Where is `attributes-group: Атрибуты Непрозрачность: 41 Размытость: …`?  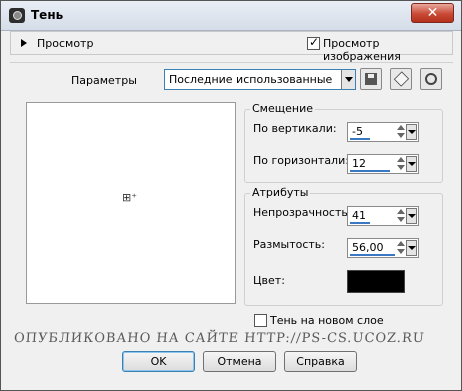
attributes-group: Атрибуты Непрозрачность: 41 Размытость: … is located at coordinates (343, 246).